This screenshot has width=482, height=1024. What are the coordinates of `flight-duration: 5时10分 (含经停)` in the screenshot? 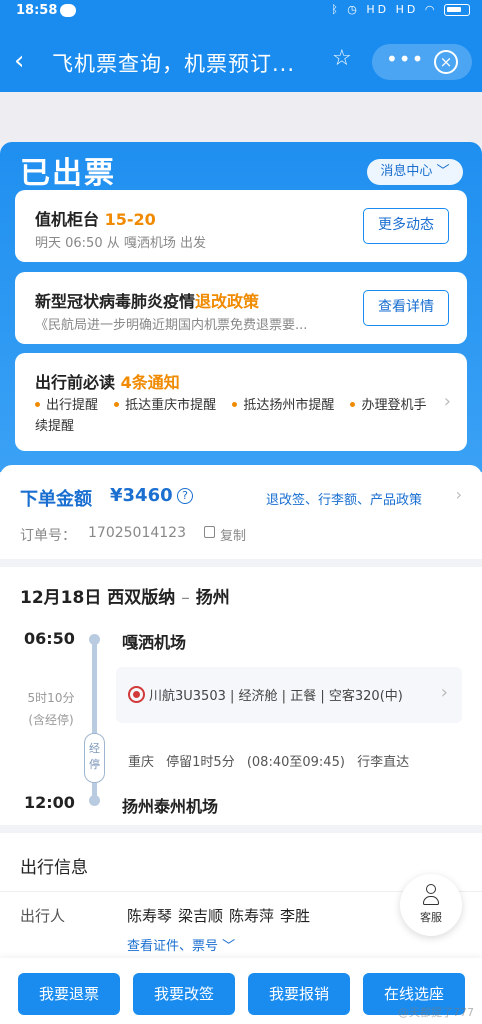 It's located at (51, 709).